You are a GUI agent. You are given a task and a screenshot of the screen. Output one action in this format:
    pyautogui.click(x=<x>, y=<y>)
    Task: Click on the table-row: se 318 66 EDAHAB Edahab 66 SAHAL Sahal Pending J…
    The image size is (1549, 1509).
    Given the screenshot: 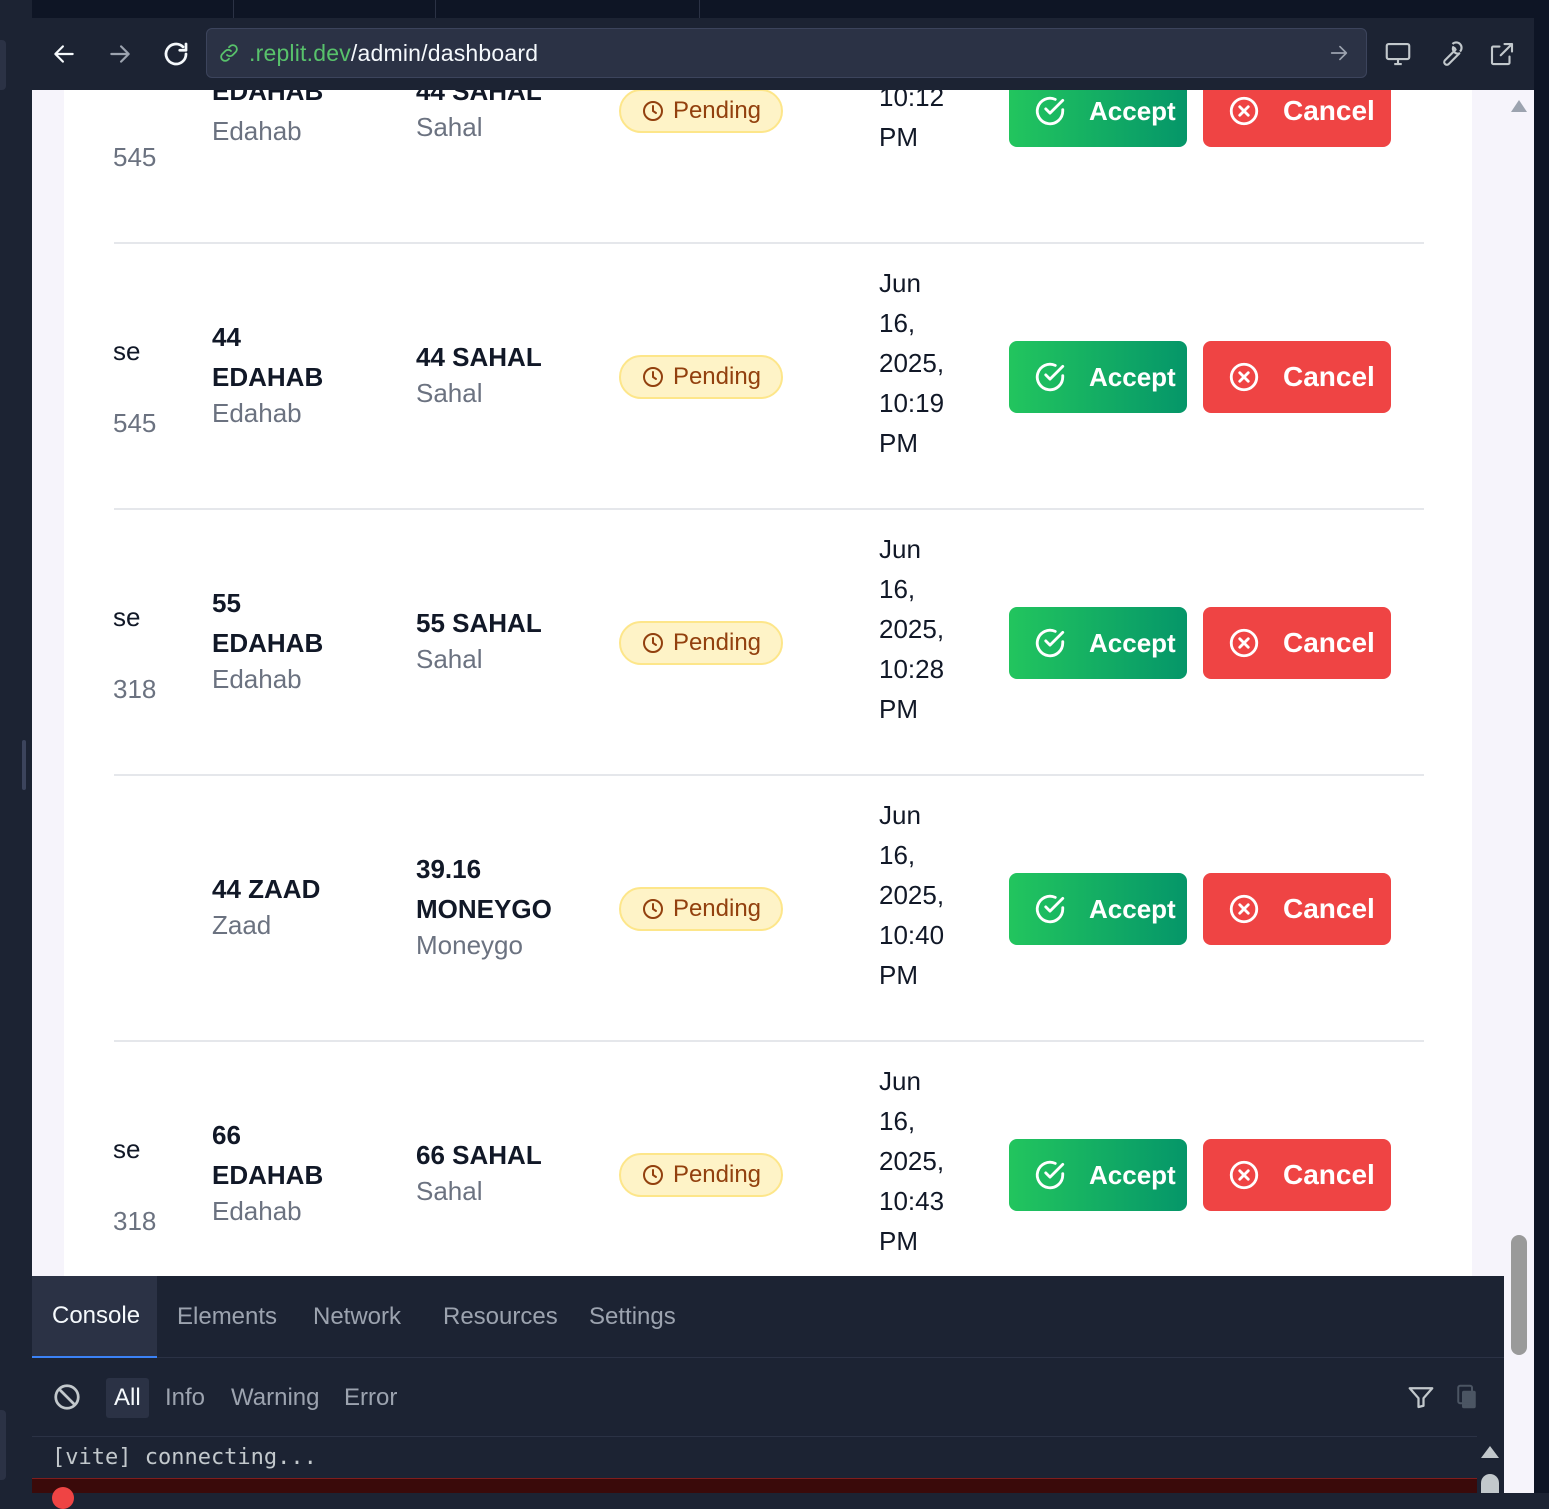 What is the action you would take?
    pyautogui.click(x=768, y=1159)
    